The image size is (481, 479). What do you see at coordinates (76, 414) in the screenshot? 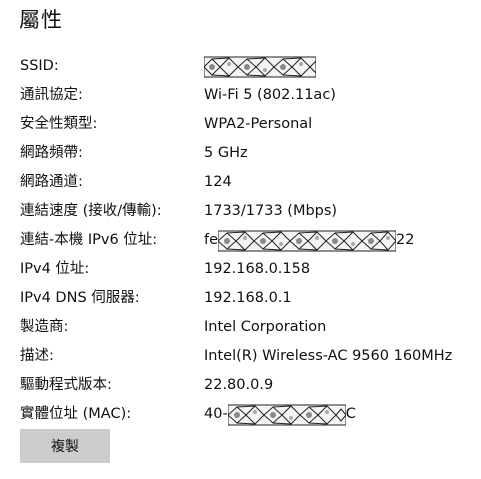
I see `property-label: 實體位址 (MAC):` at bounding box center [76, 414].